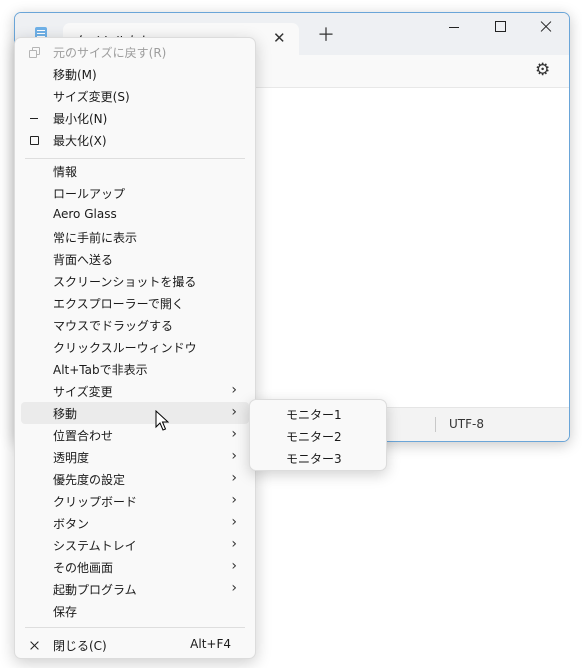 This screenshot has width=582, height=668. What do you see at coordinates (135, 96) in the screenshot?
I see `window-menu-item-2: サイズ変更(S)` at bounding box center [135, 96].